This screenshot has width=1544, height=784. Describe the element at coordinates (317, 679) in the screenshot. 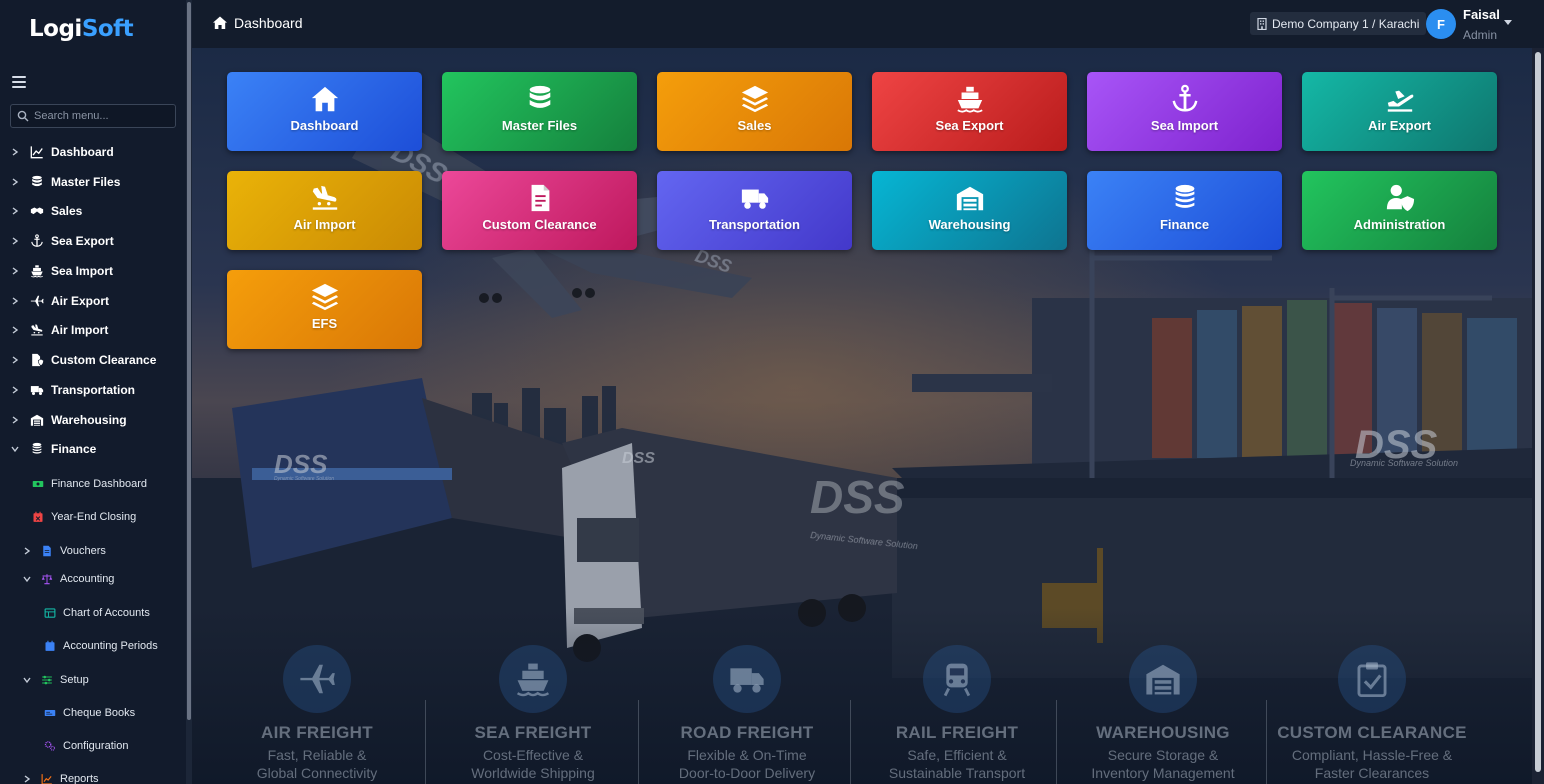

I see `plane-icon` at that location.